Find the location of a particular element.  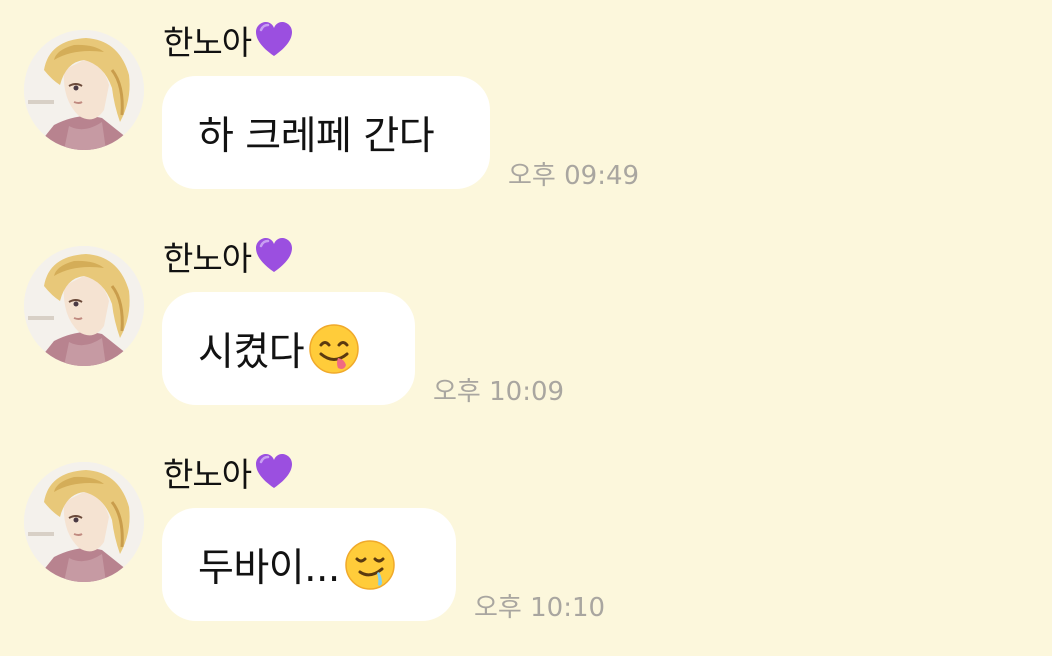

yum-face-icon is located at coordinates (334, 348).